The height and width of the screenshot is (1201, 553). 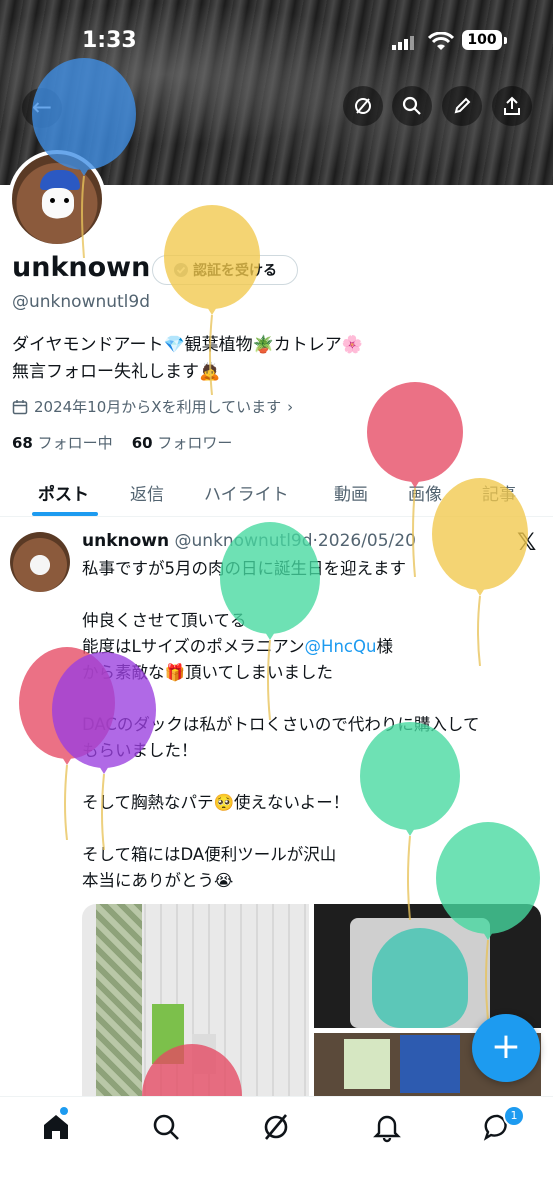 I want to click on following-label: フォロー中, so click(x=75, y=443).